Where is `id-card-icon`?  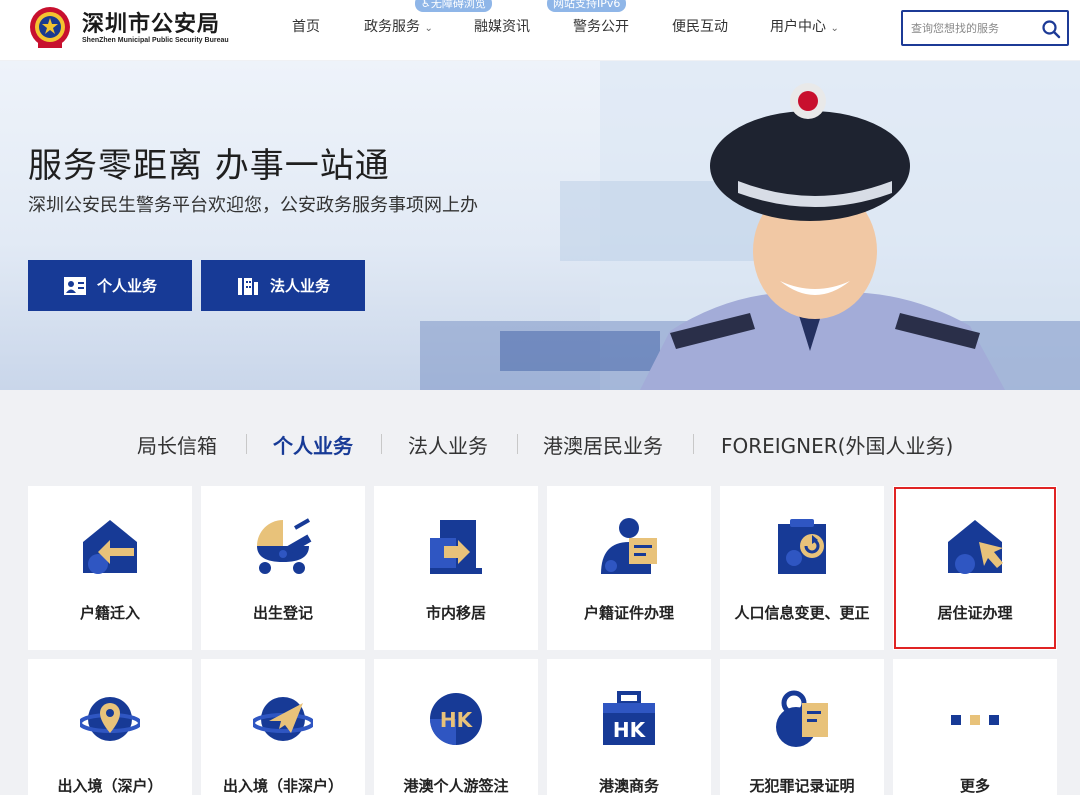
id-card-icon is located at coordinates (74, 285).